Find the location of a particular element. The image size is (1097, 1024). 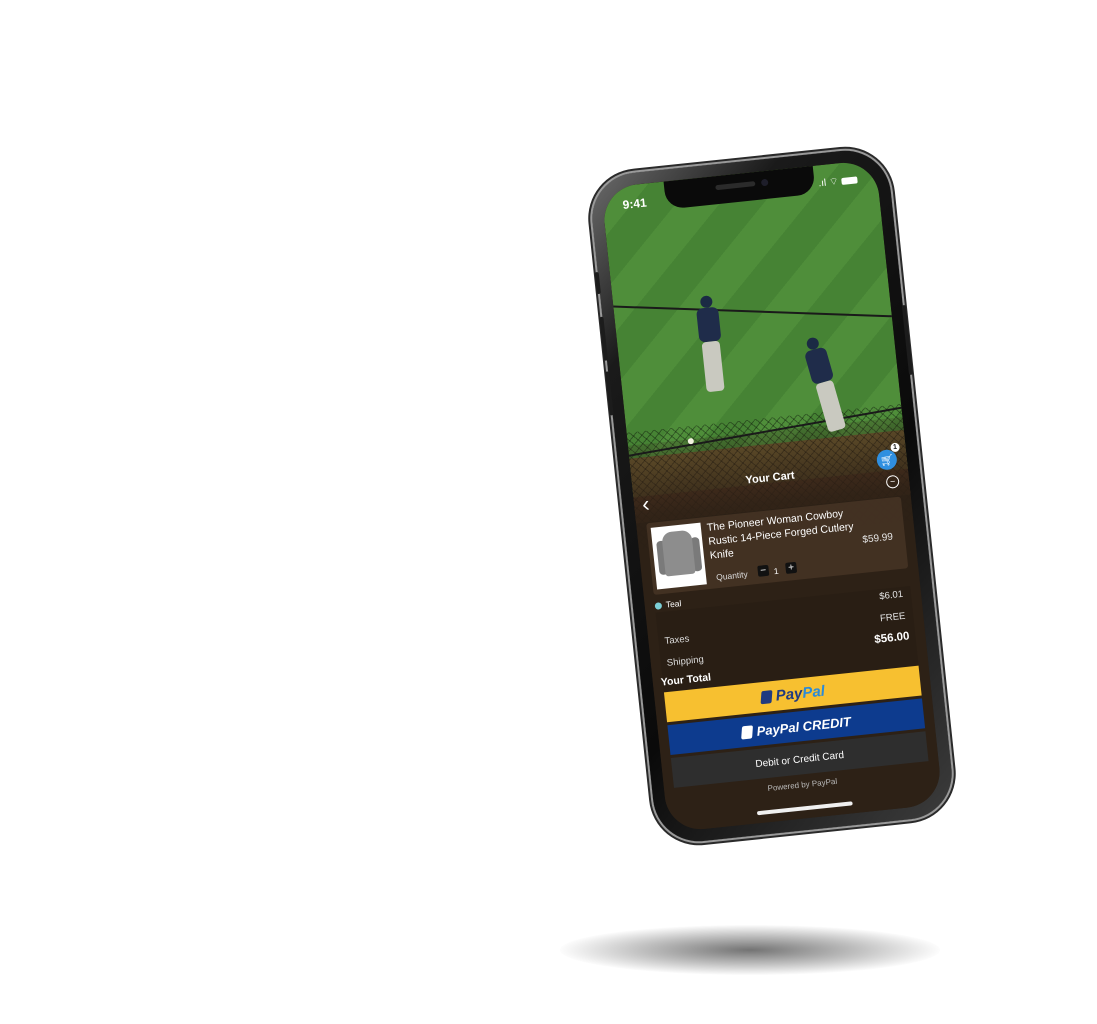

quantity-label: Quantity is located at coordinates (732, 575).